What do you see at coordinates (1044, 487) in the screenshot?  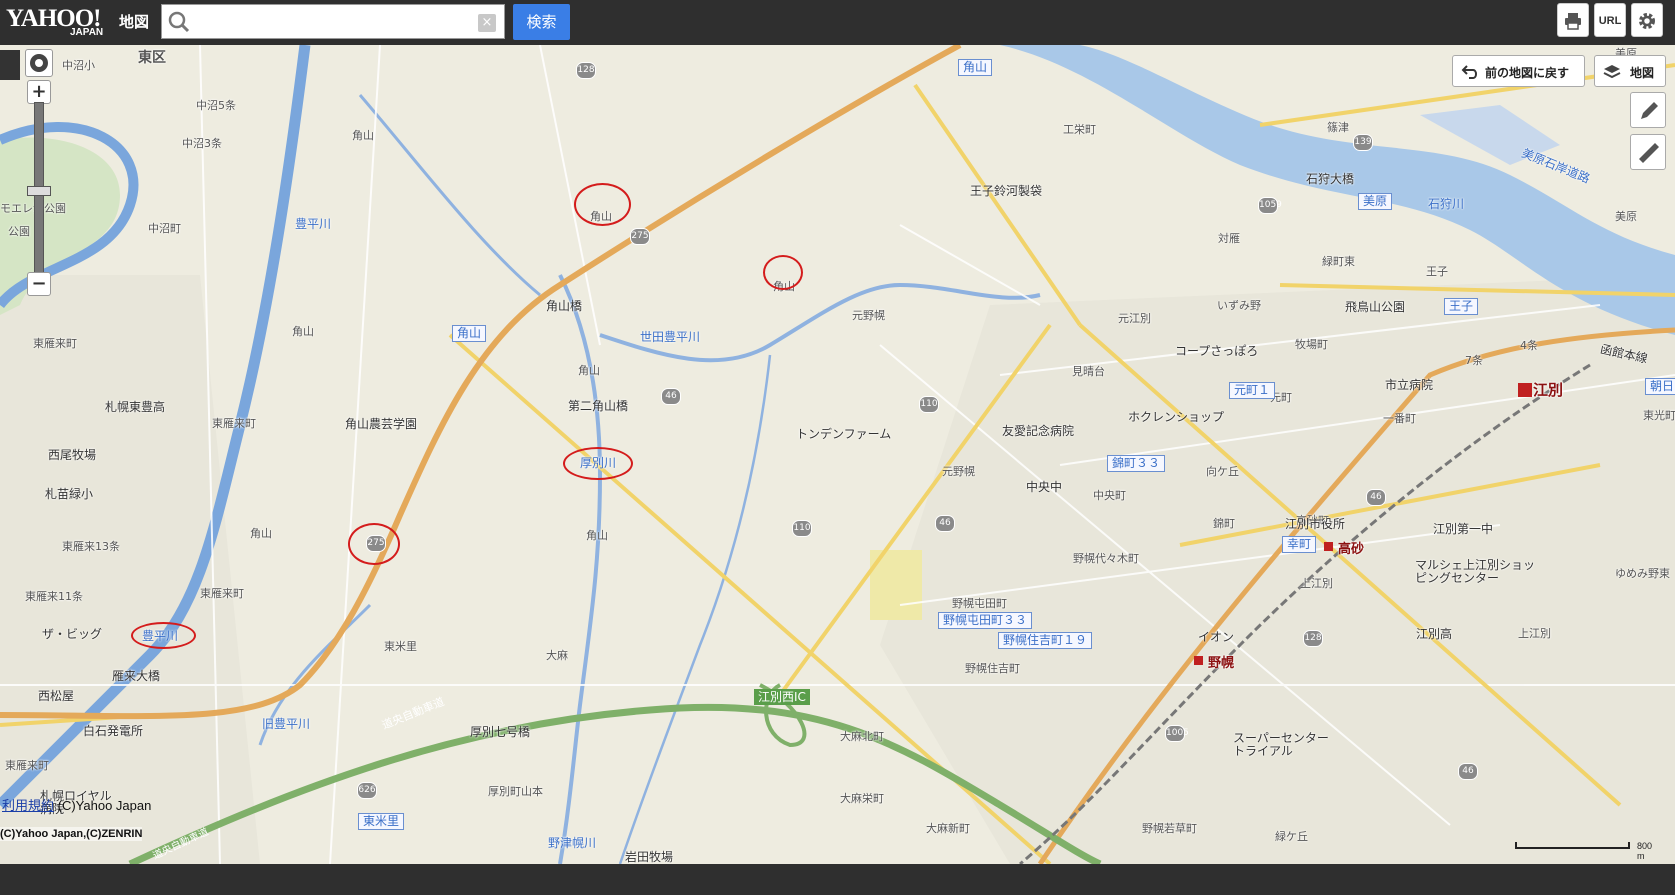 I see `label-chuo-naka: 中央中` at bounding box center [1044, 487].